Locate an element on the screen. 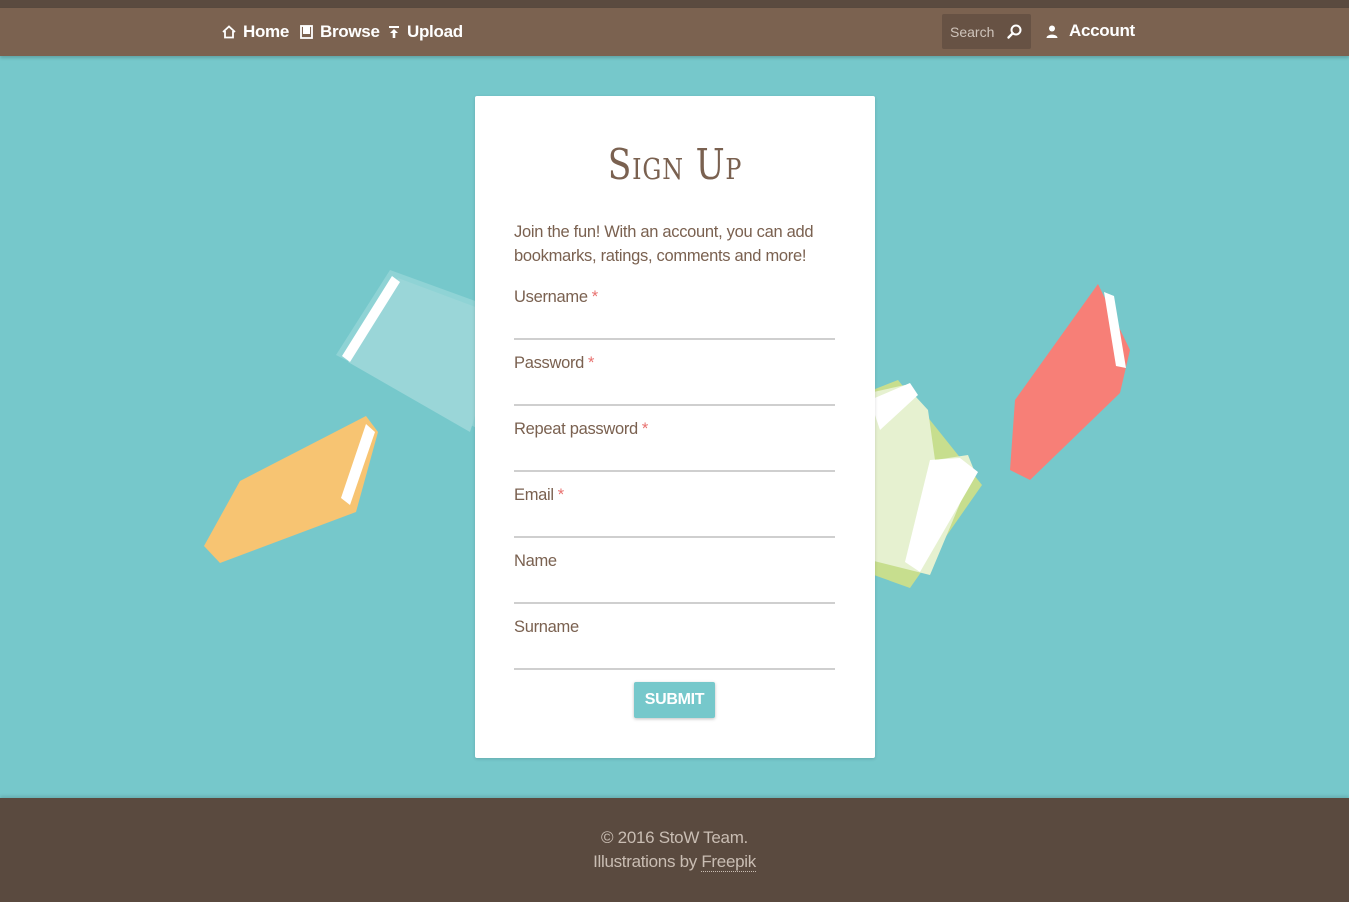 This screenshot has height=902, width=1349. username-field: Username * is located at coordinates (674, 314).